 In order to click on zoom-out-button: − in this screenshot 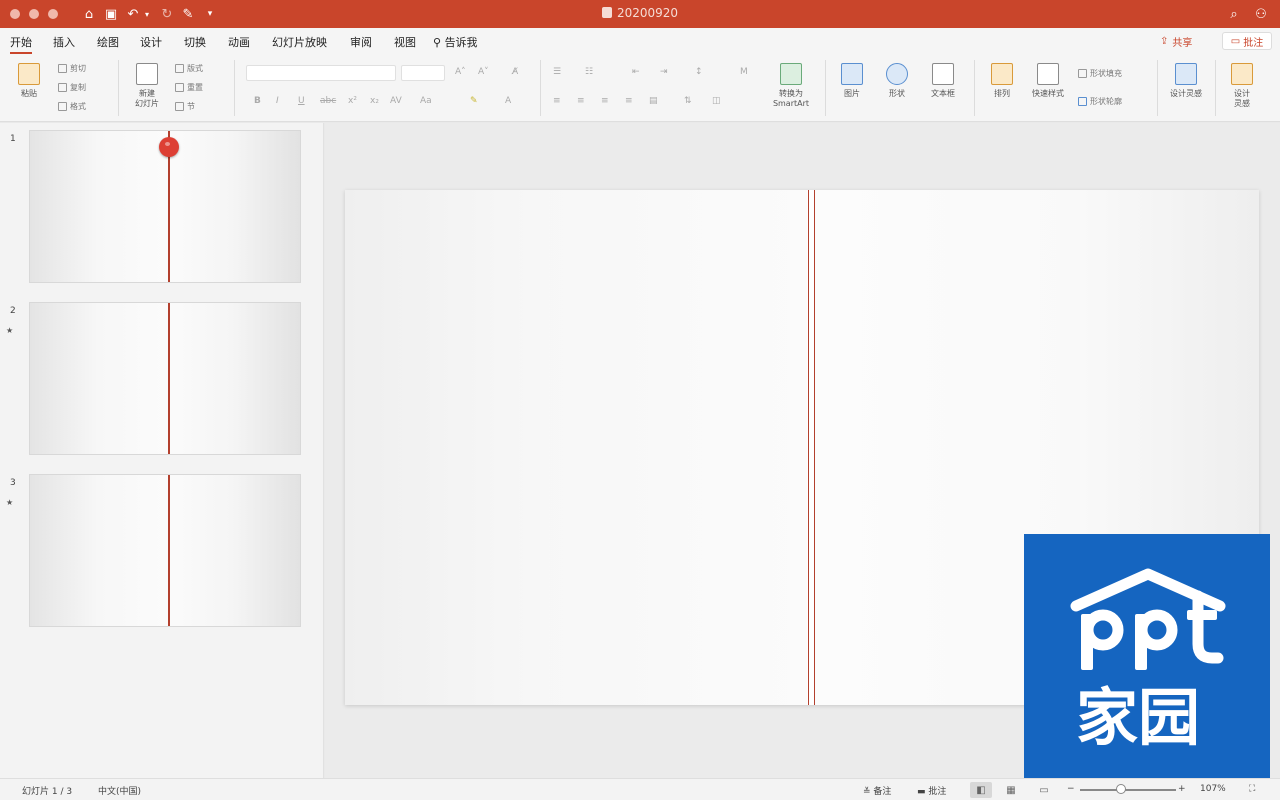, I will do `click(1071, 789)`.